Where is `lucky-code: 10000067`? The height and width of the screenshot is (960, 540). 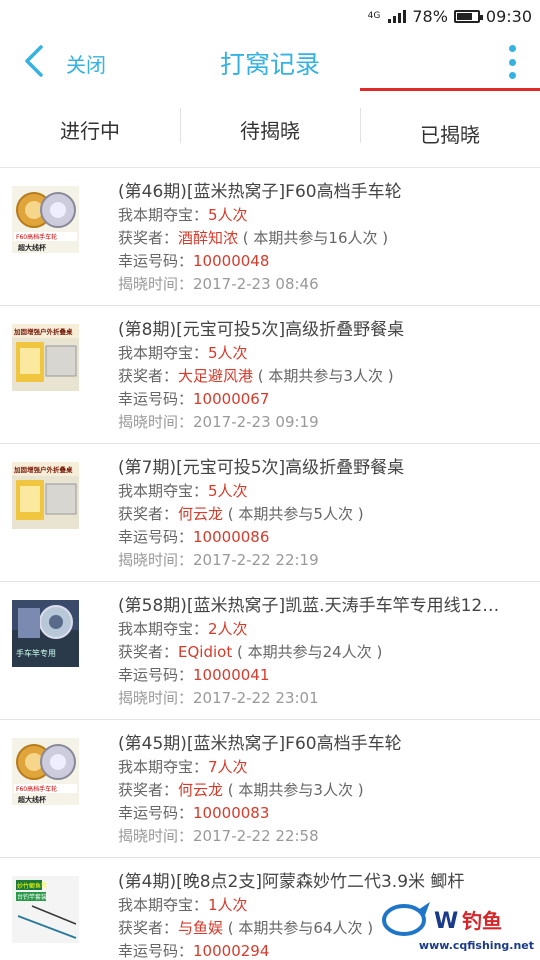 lucky-code: 10000067 is located at coordinates (231, 399).